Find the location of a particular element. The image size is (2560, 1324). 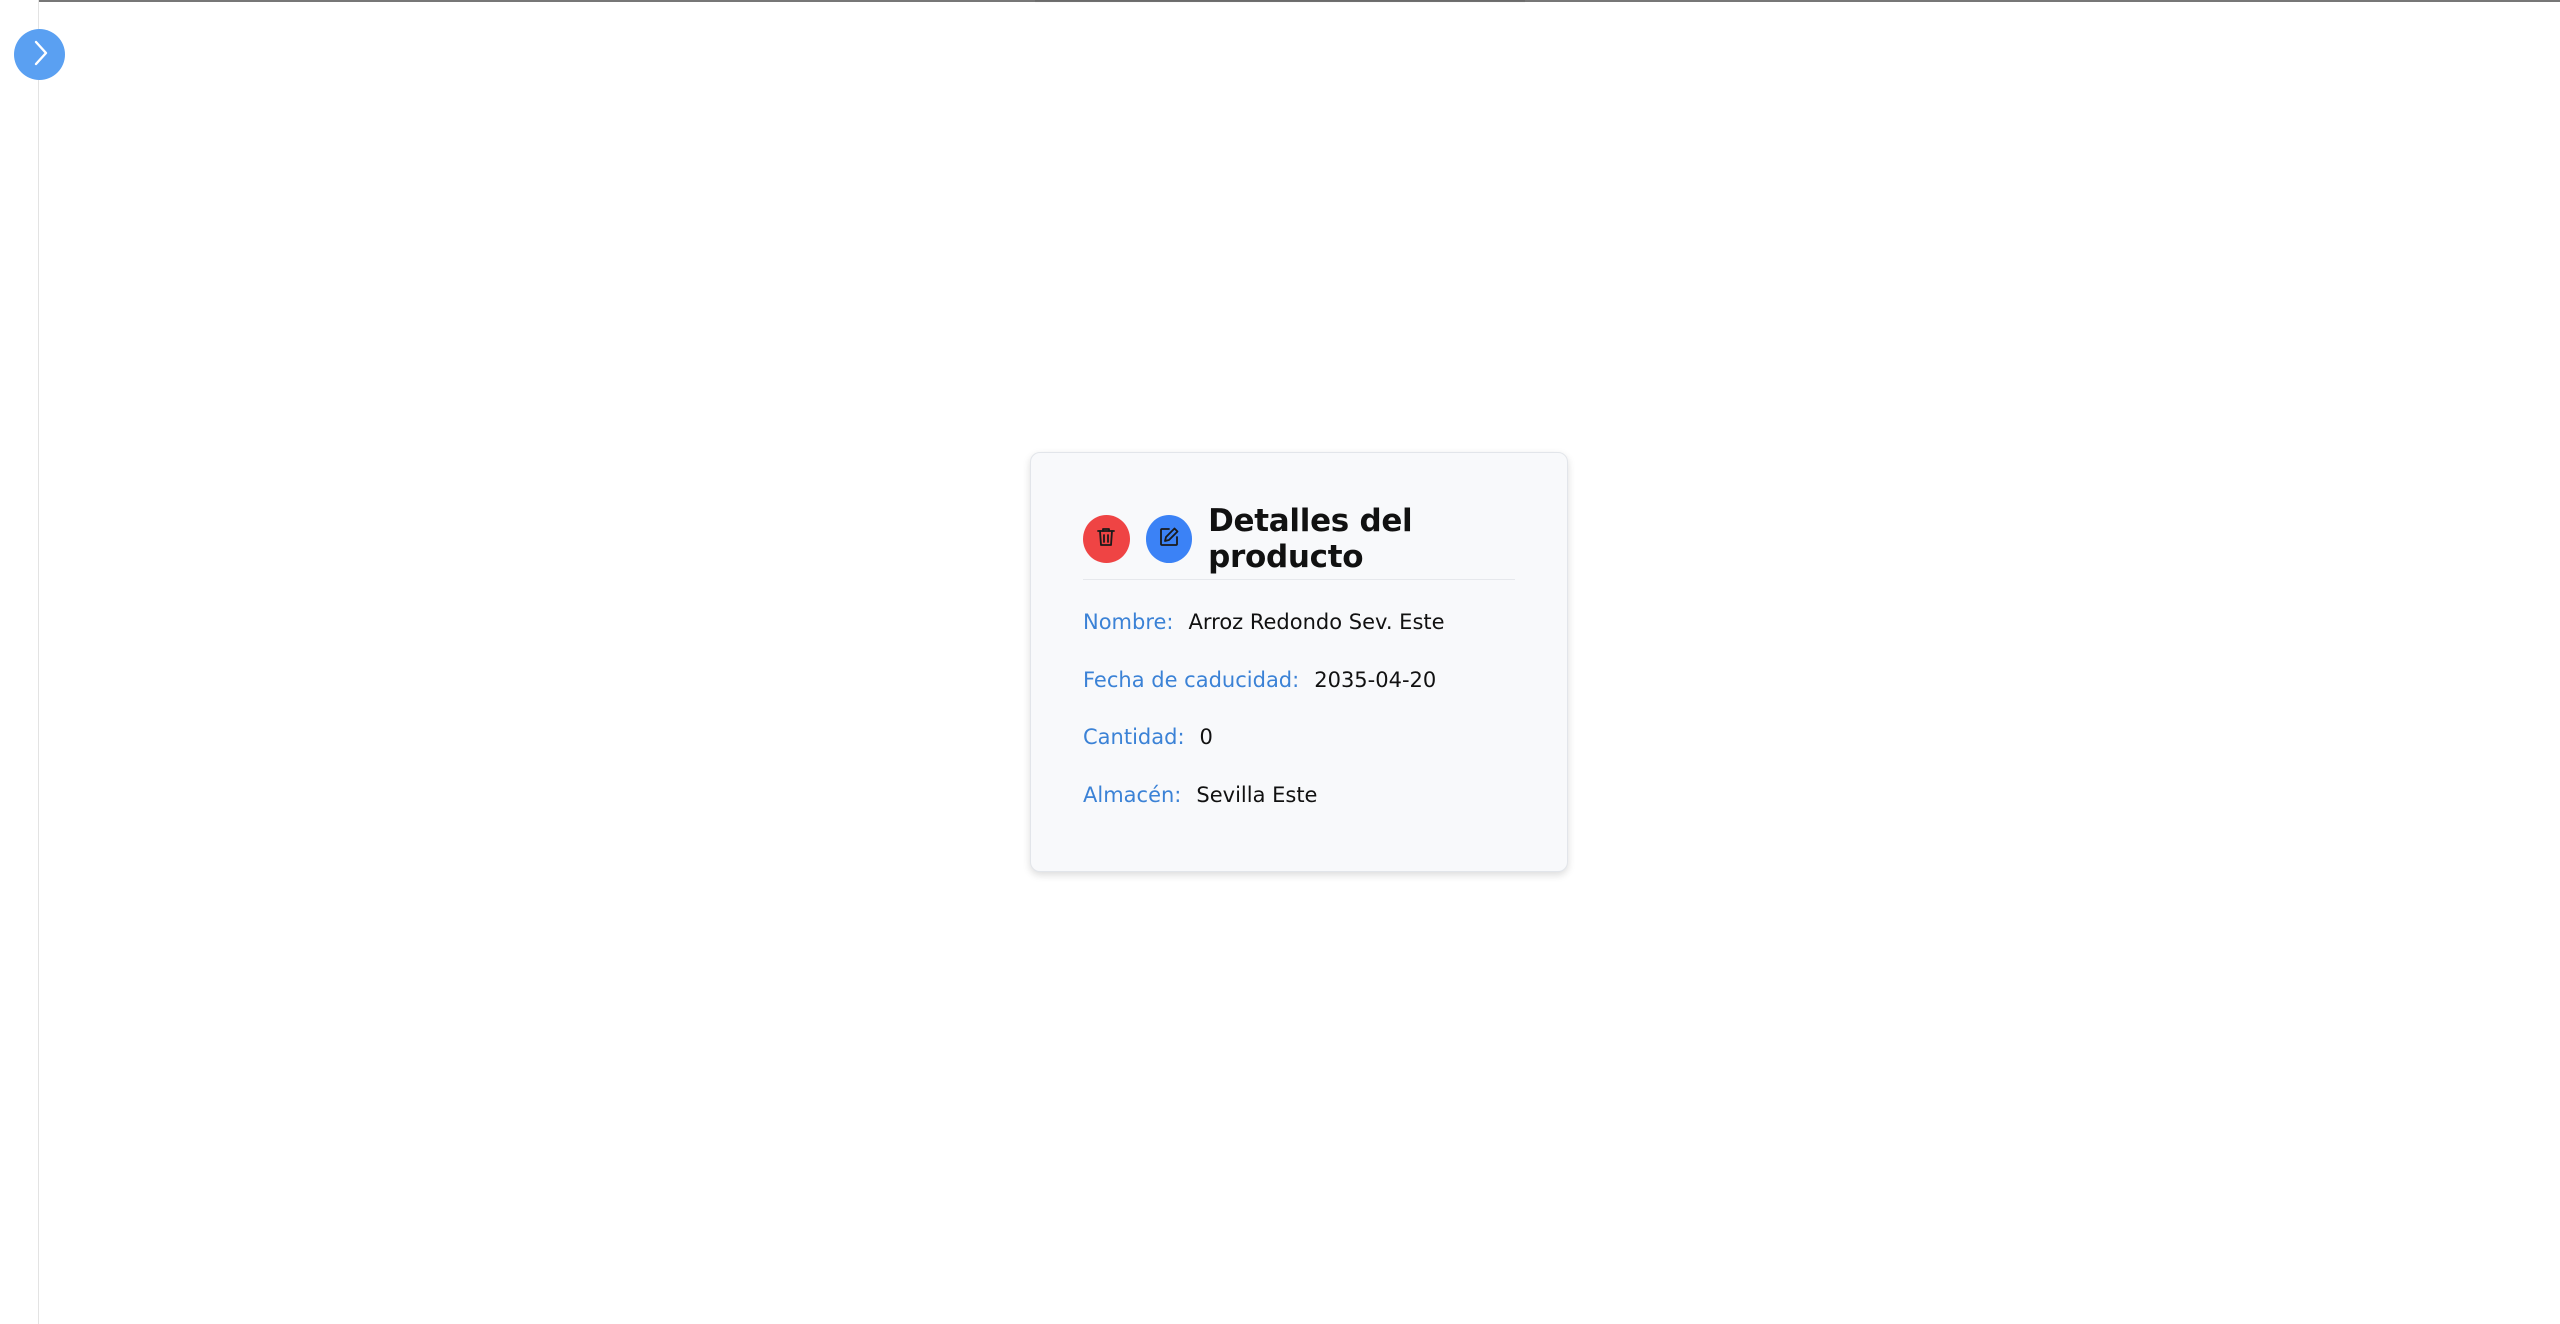

field-cantidad: Cantidad: 0 is located at coordinates (1148, 737).